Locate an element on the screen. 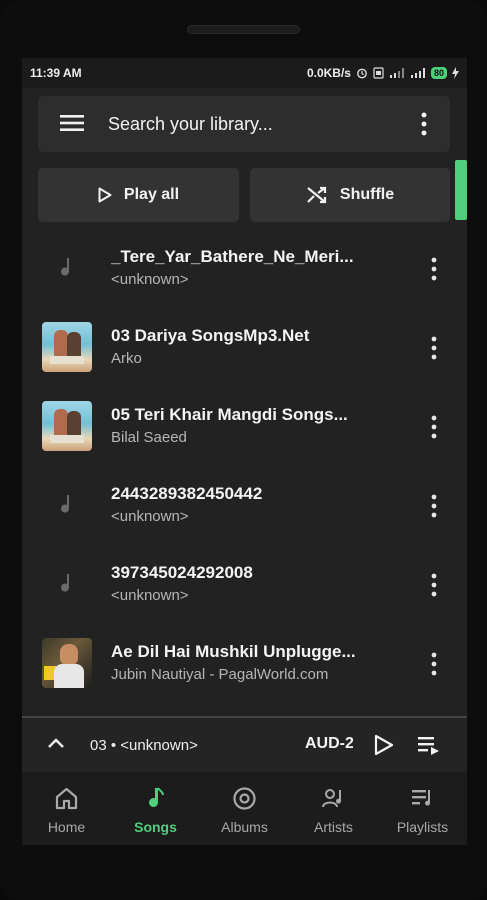 The height and width of the screenshot is (900, 487). now-playing-title: AUD-2 is located at coordinates (329, 743).